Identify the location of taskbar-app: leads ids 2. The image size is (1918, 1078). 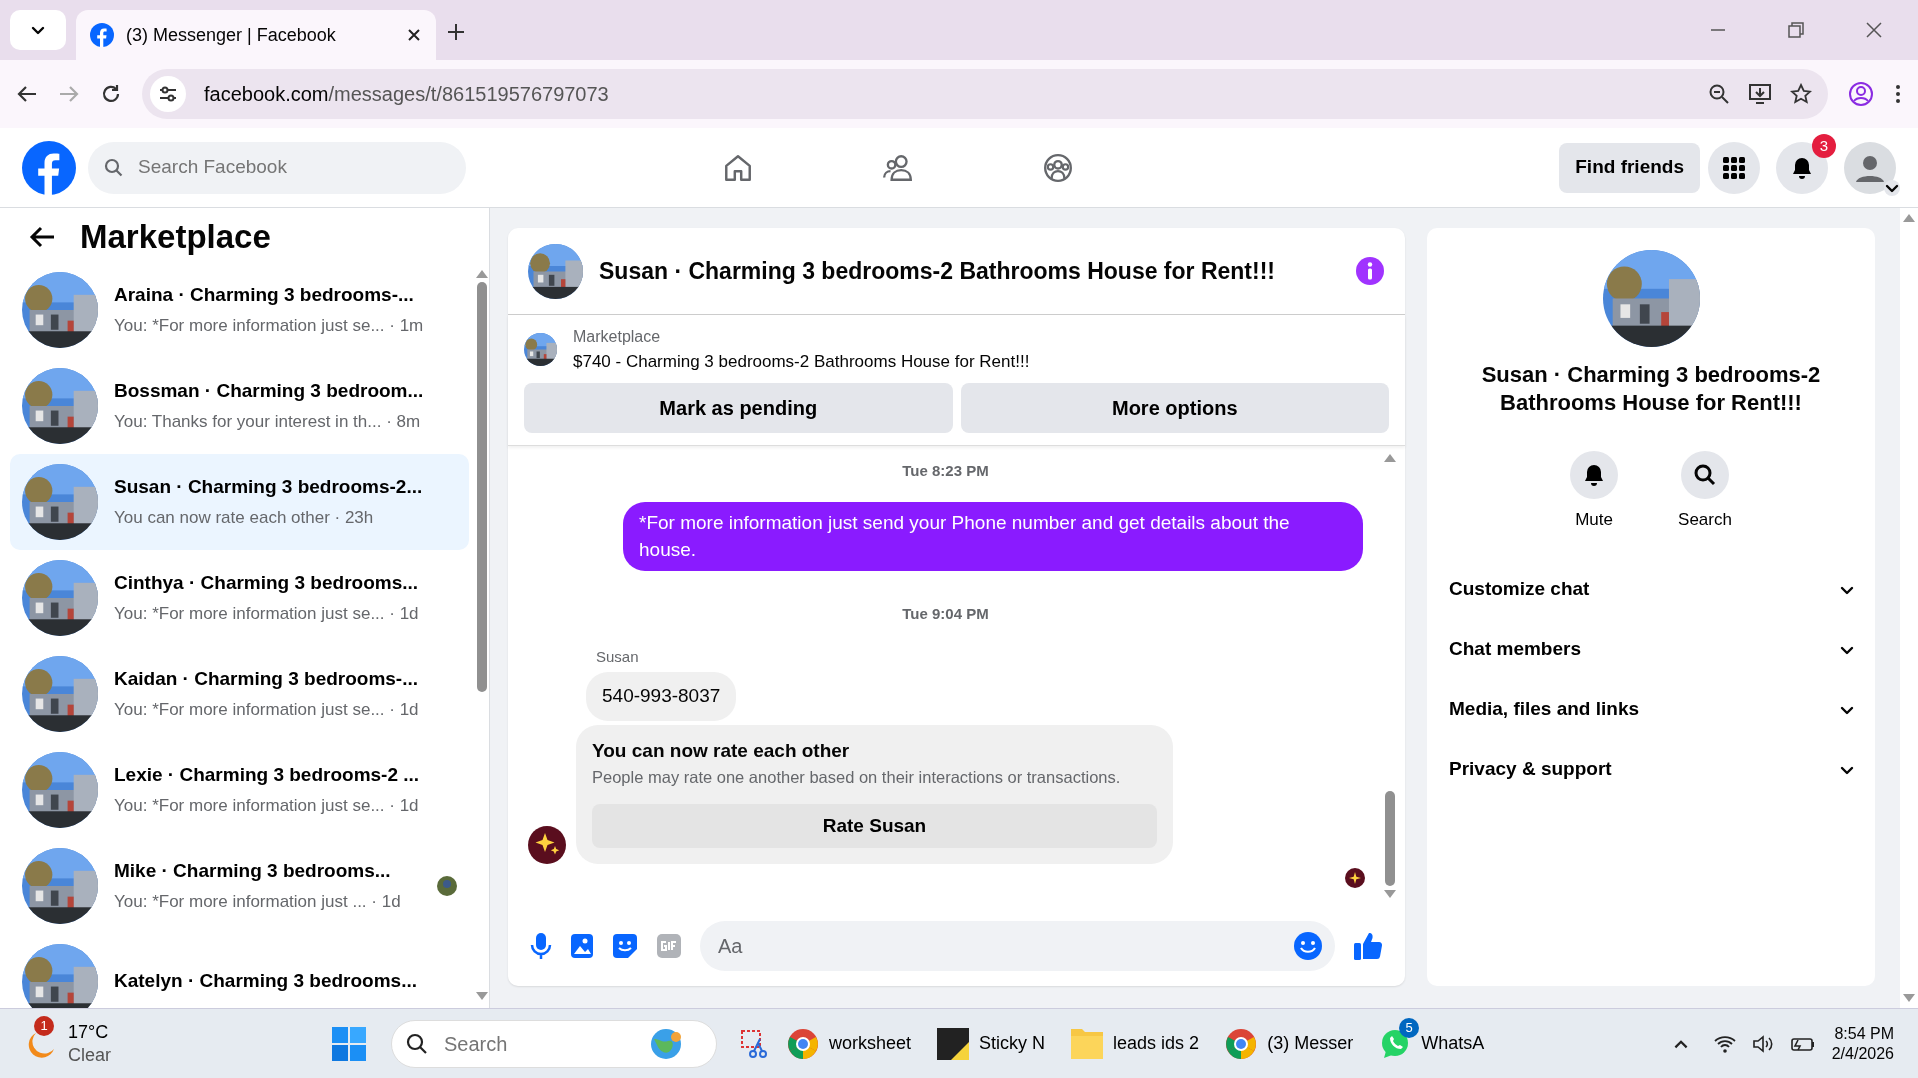
(1135, 1043).